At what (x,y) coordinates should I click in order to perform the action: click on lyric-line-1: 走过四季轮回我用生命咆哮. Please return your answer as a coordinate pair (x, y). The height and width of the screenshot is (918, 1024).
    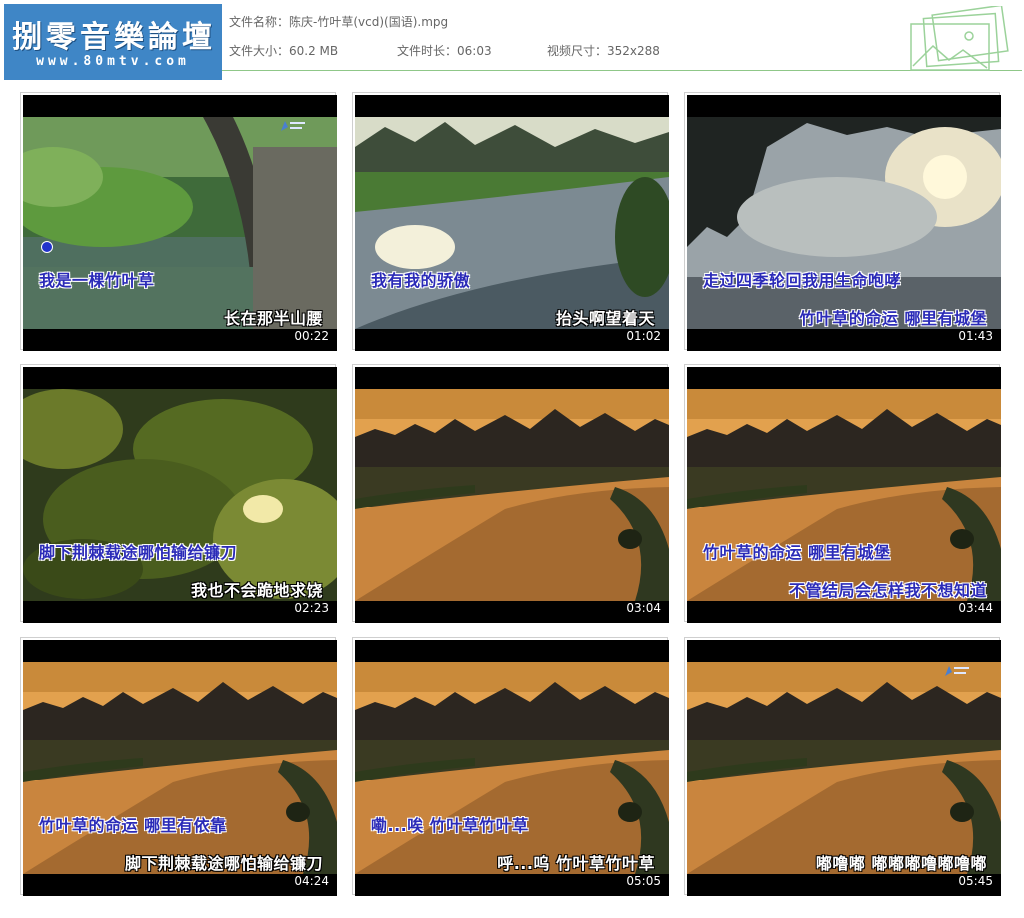
    Looking at the image, I should click on (802, 280).